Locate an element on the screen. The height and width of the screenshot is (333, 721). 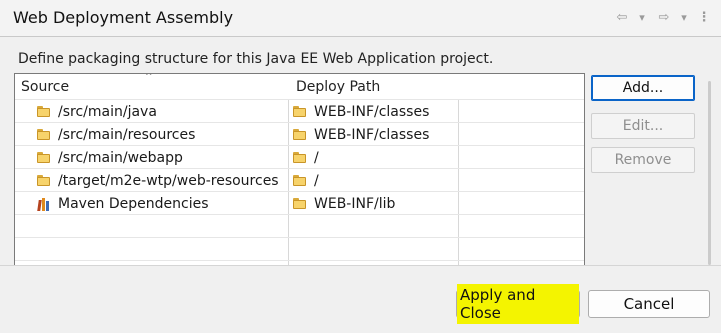
table-row: /src/main/java WEB-INF/classes is located at coordinates (299, 111).